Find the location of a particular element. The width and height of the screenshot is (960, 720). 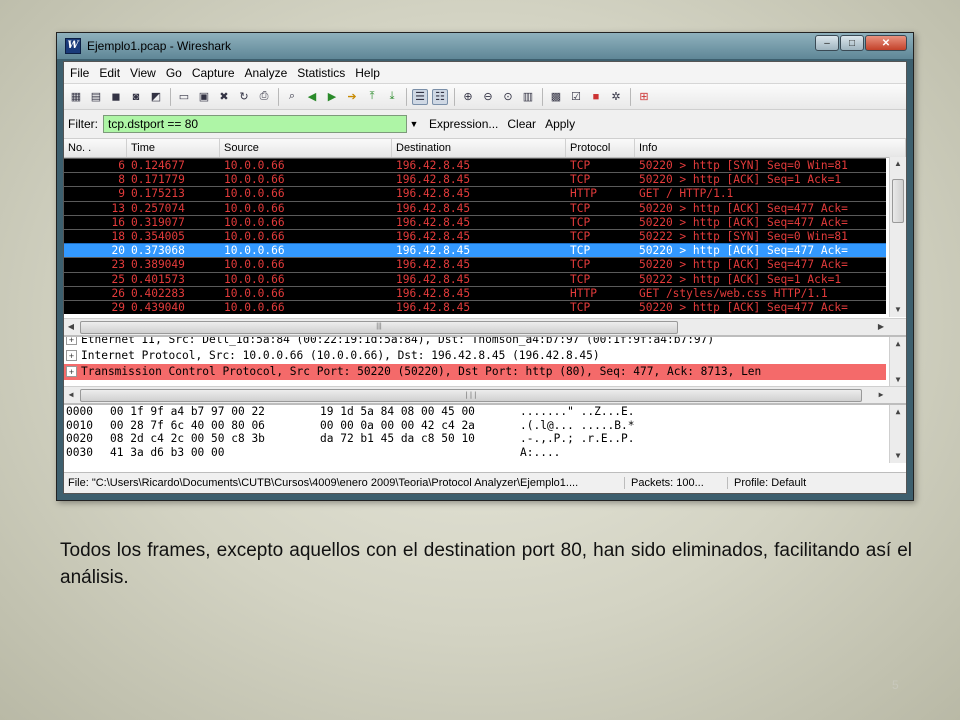

auto-scroll-icon: ☷ is located at coordinates (440, 96).